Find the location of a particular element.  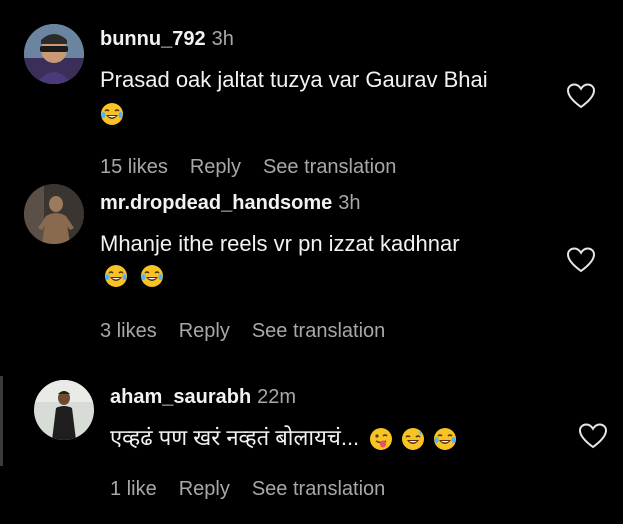

comment-text: Mhanje ithe reels vr pn izzat kadhnar is located at coordinates (280, 243).